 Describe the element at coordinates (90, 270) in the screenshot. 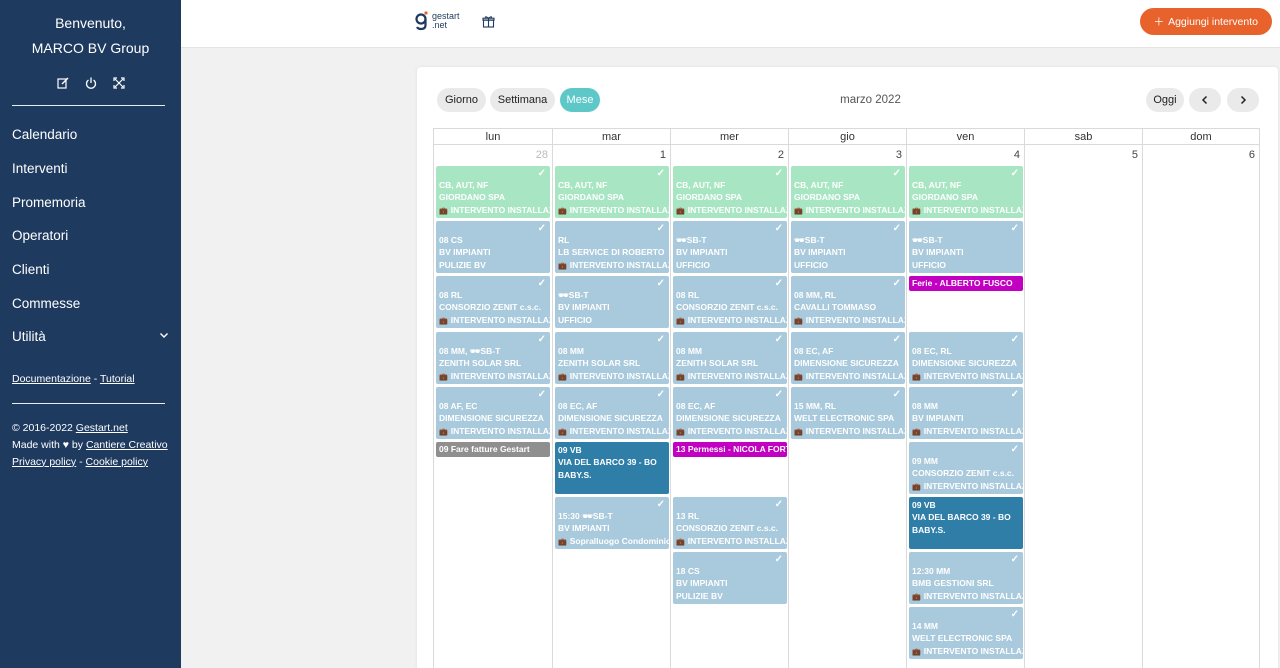

I see `sidebar-item-clienti: Clienti` at that location.